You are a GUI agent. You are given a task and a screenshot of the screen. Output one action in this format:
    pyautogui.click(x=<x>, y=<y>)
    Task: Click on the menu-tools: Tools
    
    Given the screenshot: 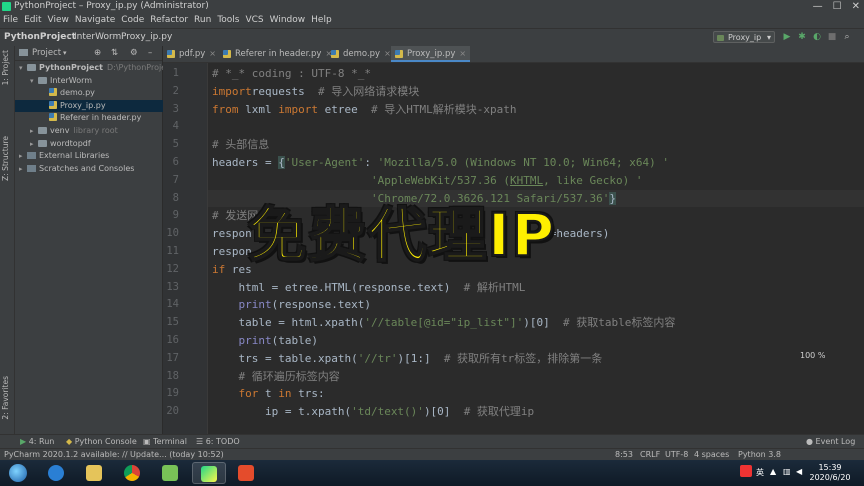 What is the action you would take?
    pyautogui.click(x=228, y=20)
    